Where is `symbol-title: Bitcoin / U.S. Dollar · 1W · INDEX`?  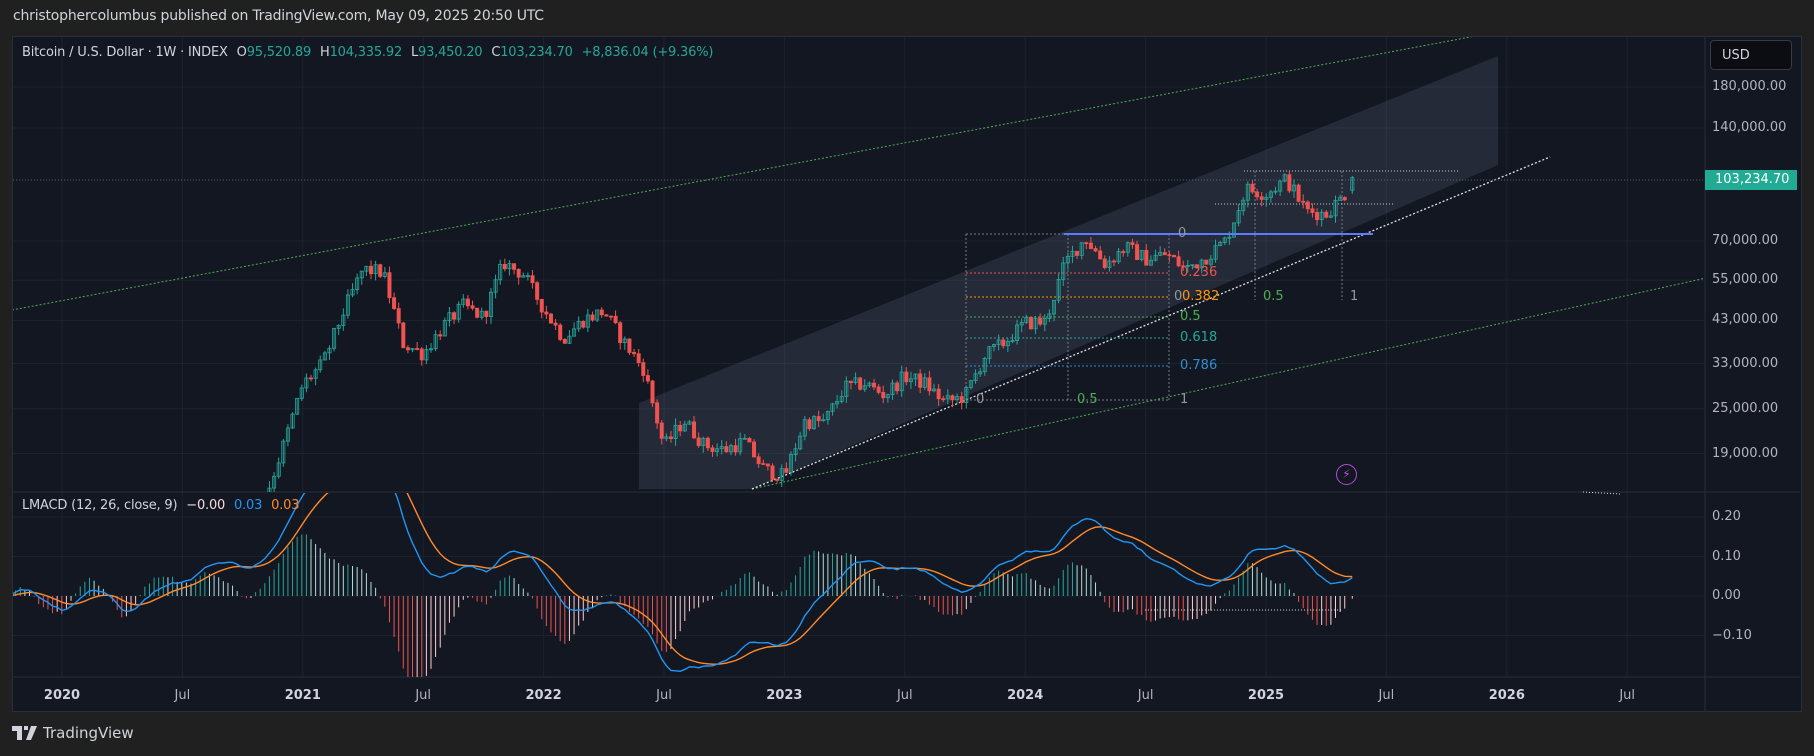
symbol-title: Bitcoin / U.S. Dollar · 1W · INDEX is located at coordinates (125, 52).